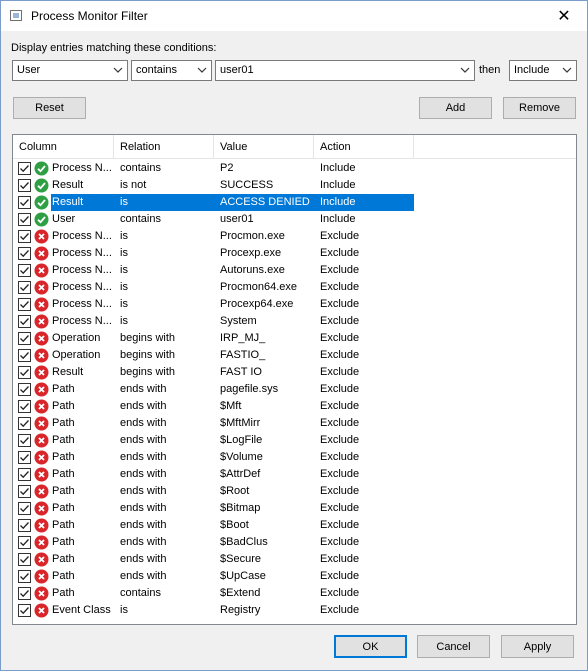 The height and width of the screenshot is (671, 588). I want to click on remove-button: Remove, so click(539, 108).